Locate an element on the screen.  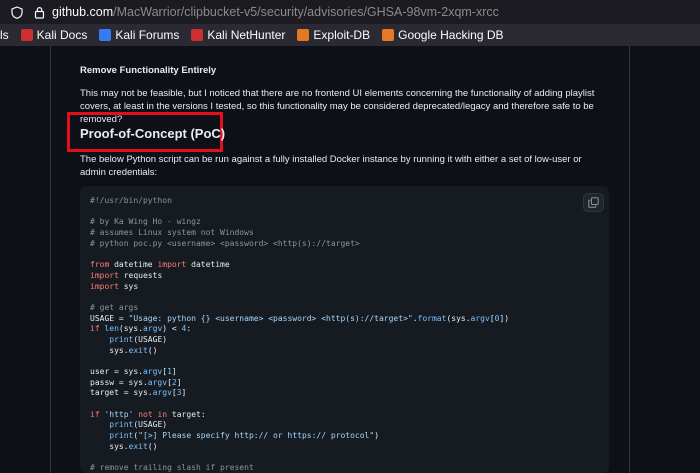
bookmark-exploit-db: Exploit-DB is located at coordinates (333, 35).